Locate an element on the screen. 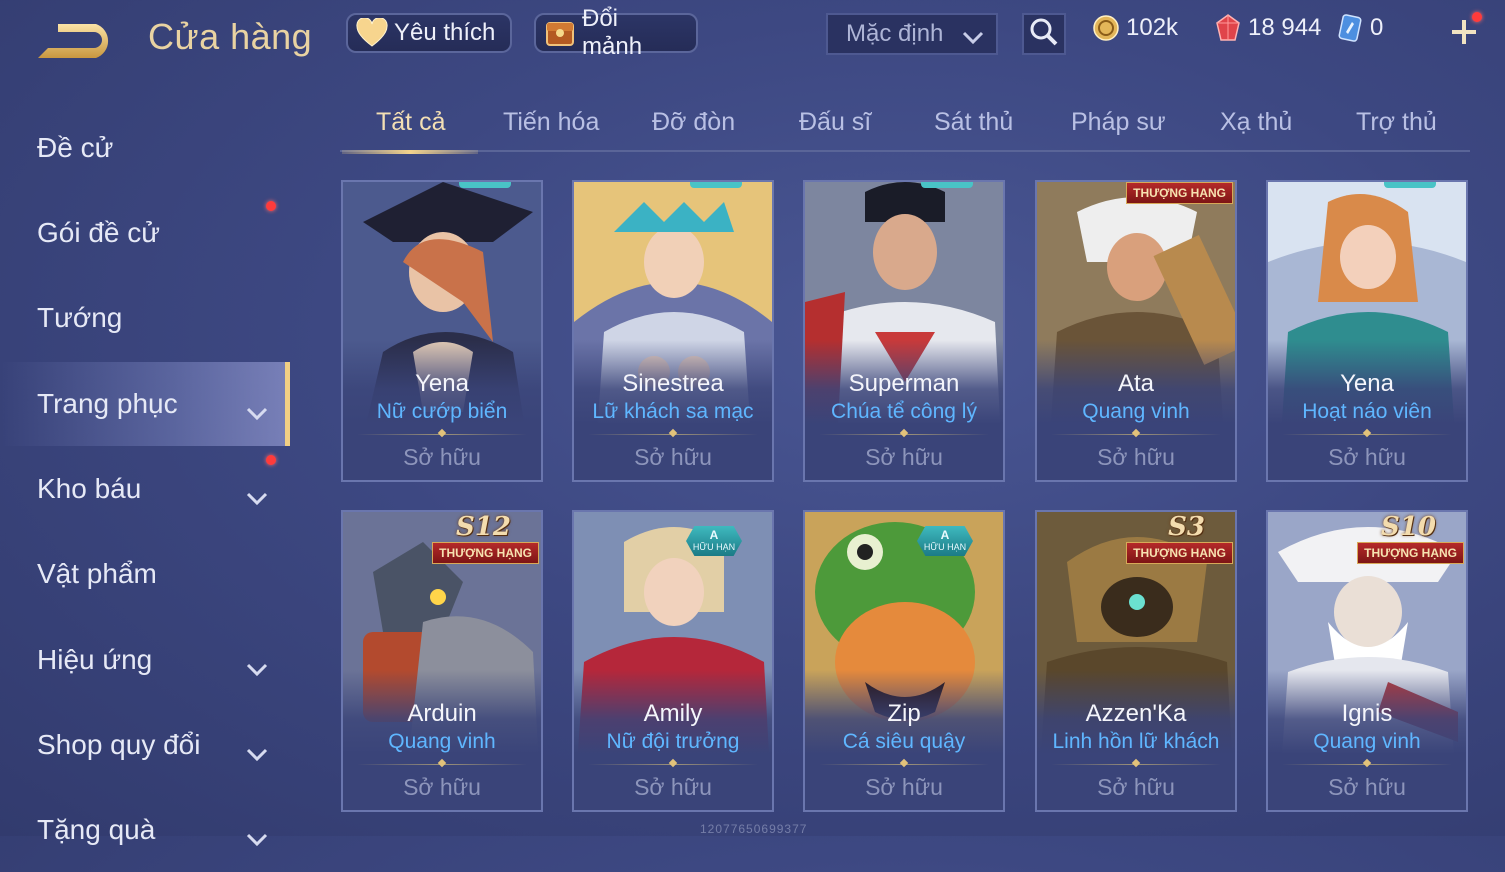 This screenshot has height=872, width=1505. sidebar-item-label: Kho báu is located at coordinates (89, 488).